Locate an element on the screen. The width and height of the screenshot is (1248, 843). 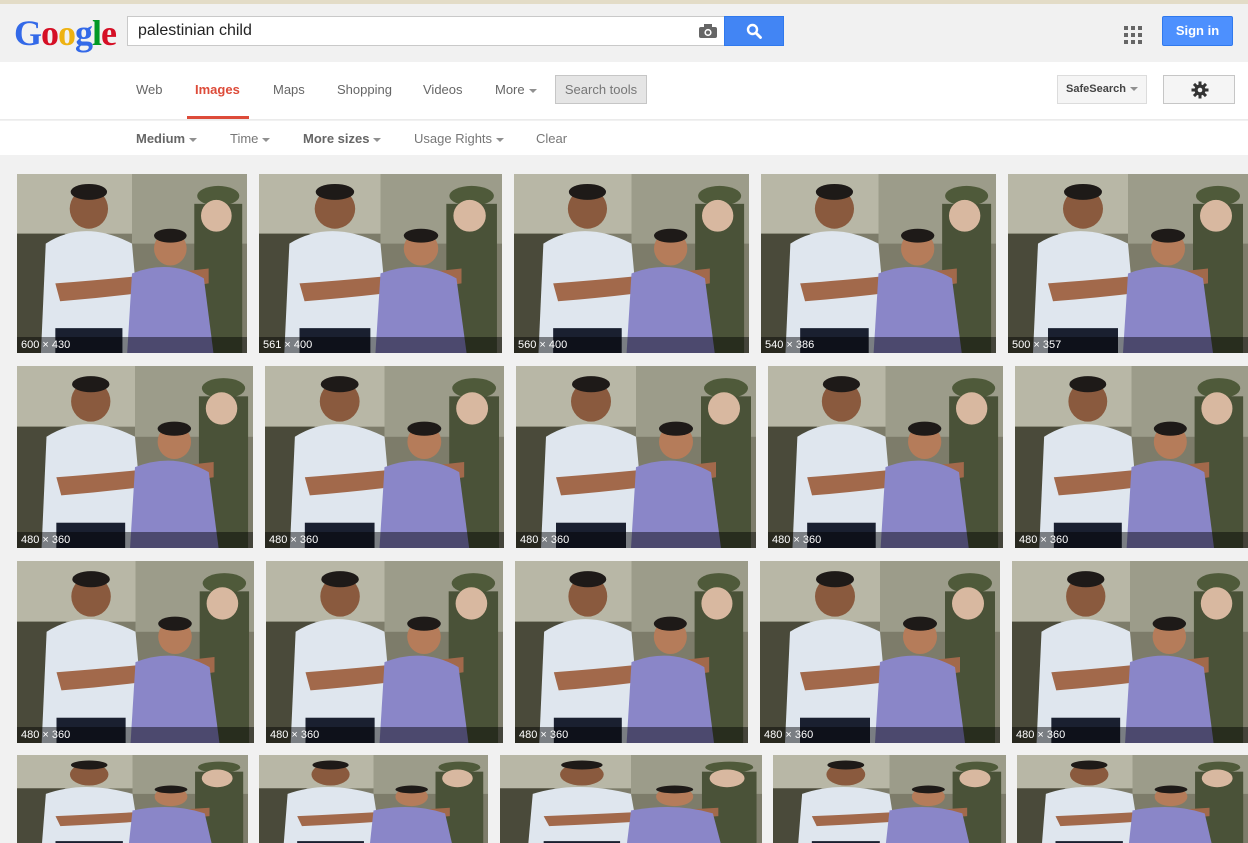
image-dimensions-label: 500 × 357 is located at coordinates (1128, 345).